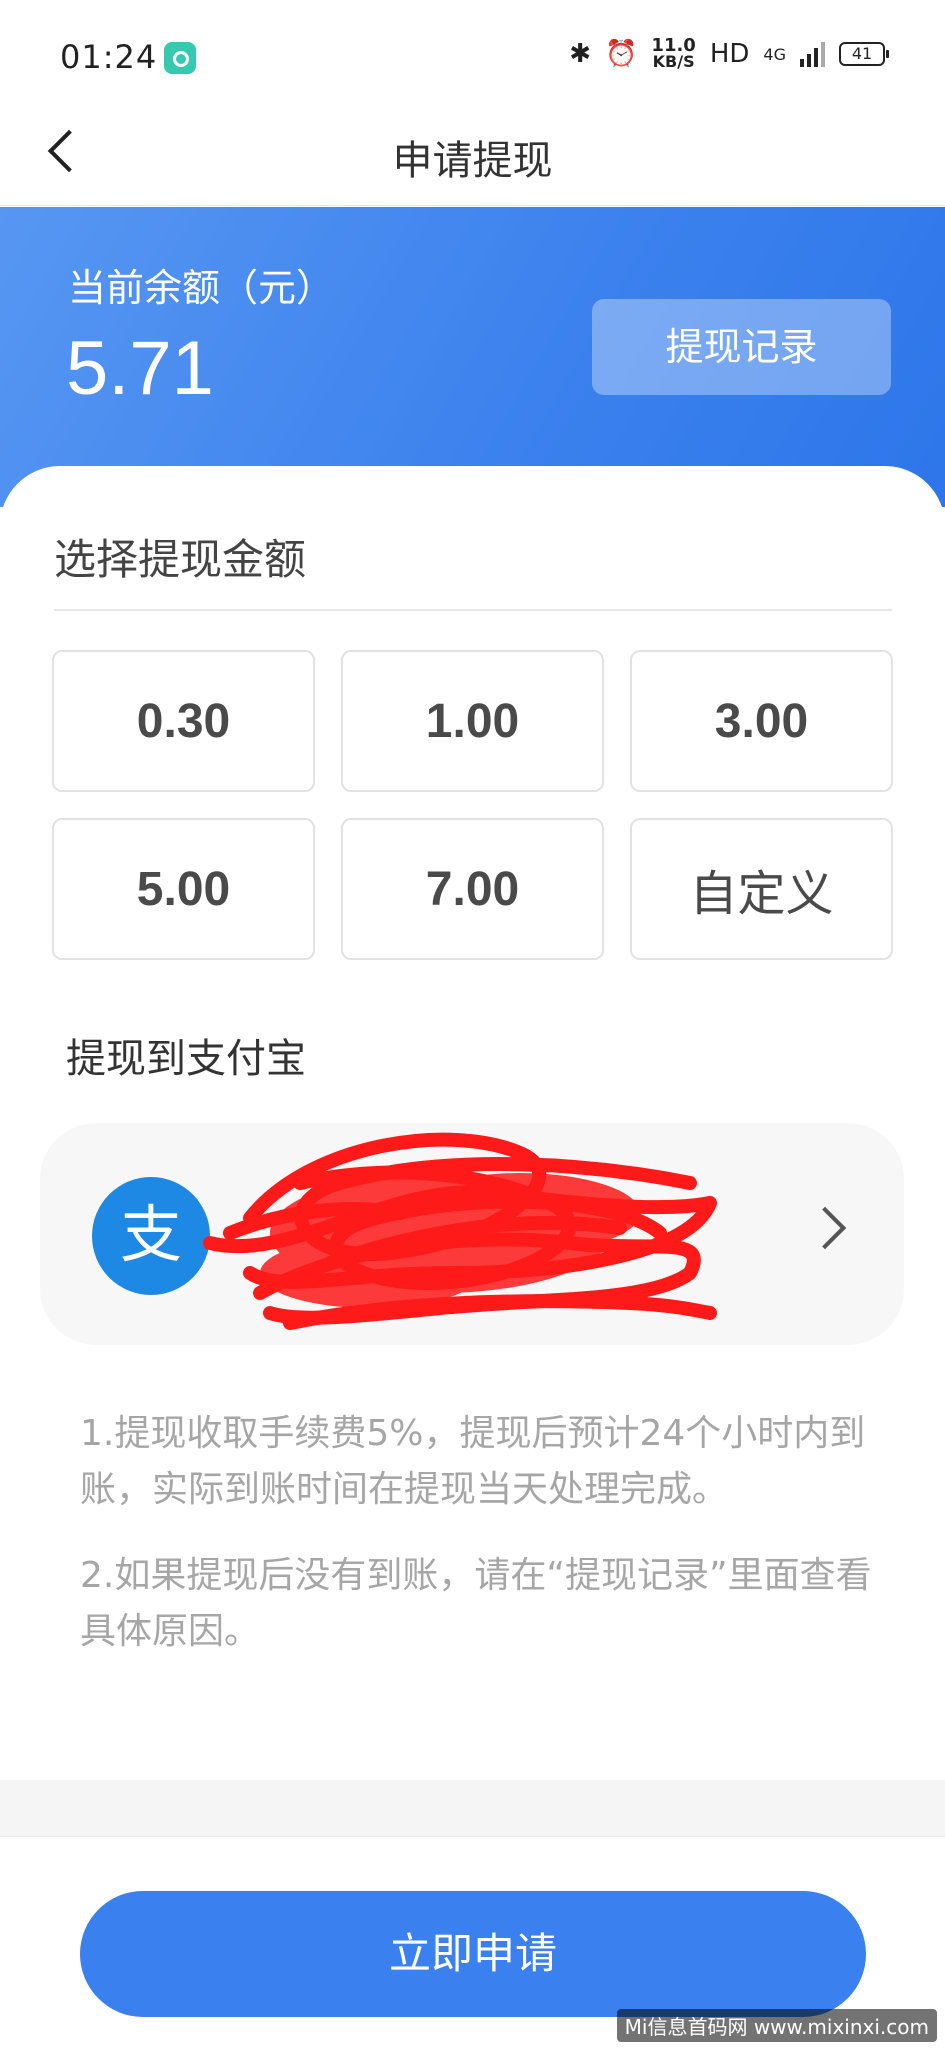  Describe the element at coordinates (472, 1808) in the screenshot. I see `card-footer-spacer` at that location.